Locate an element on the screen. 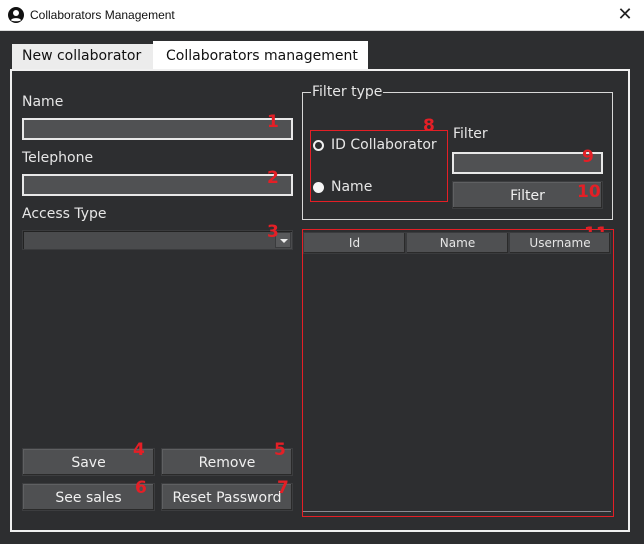  radio-unselected-icon is located at coordinates (318, 145).